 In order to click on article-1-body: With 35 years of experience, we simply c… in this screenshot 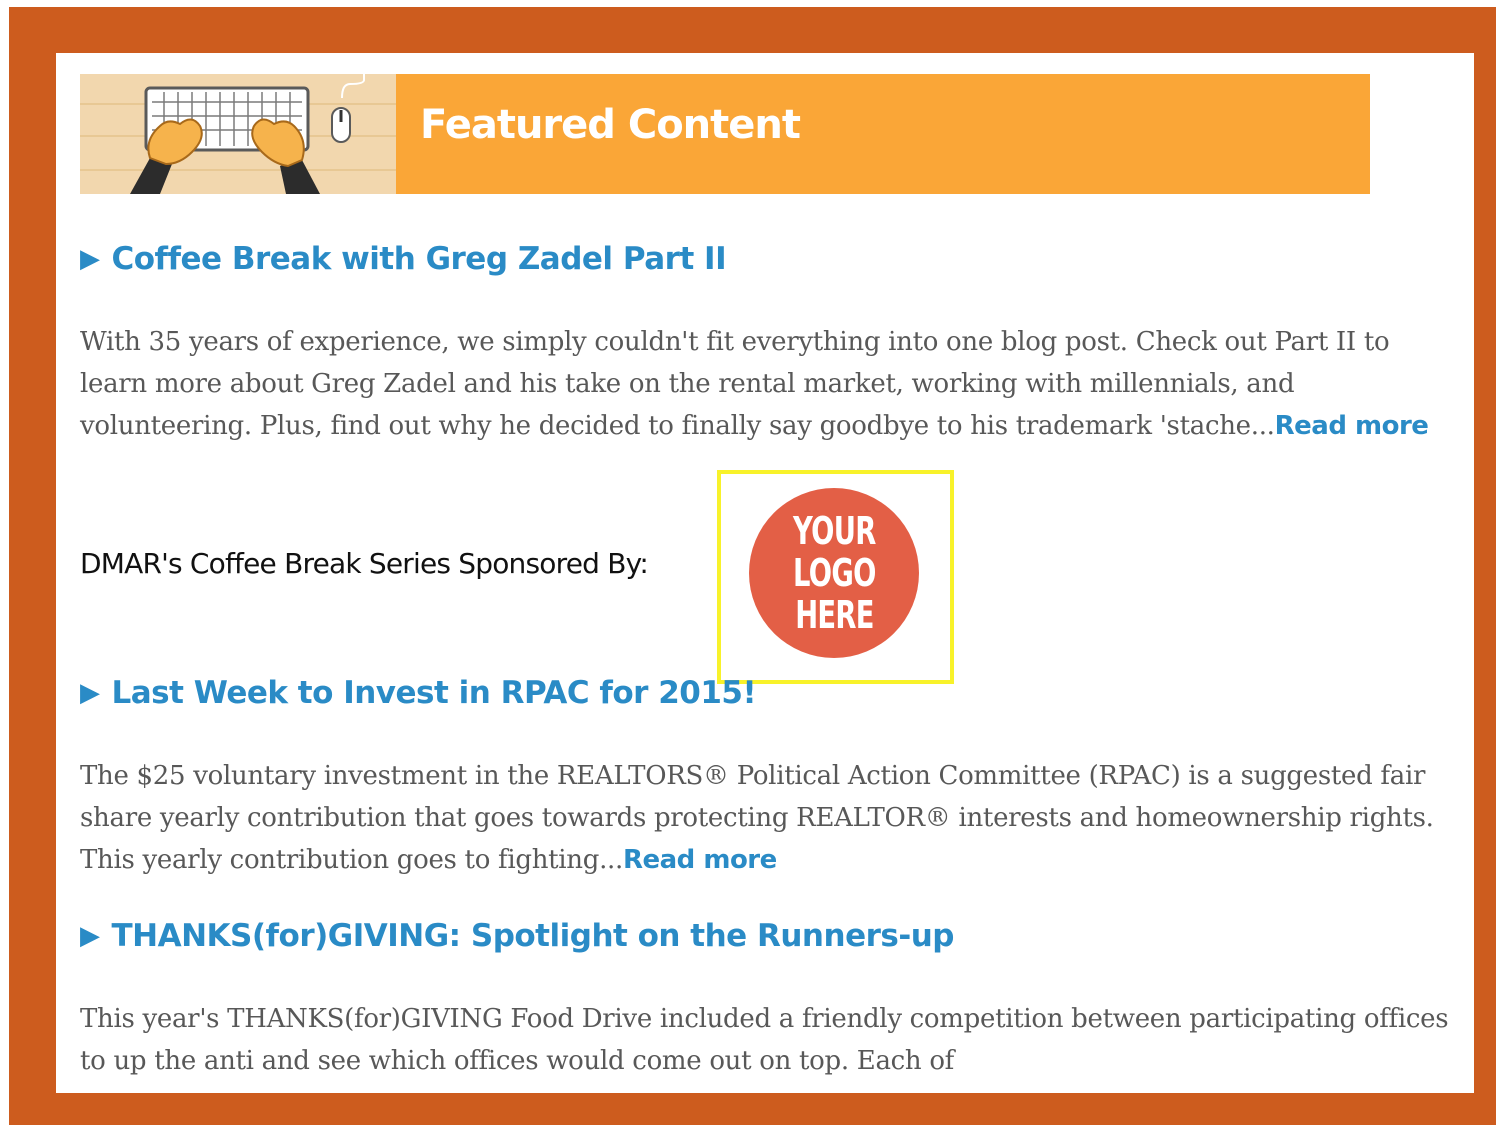, I will do `click(765, 384)`.